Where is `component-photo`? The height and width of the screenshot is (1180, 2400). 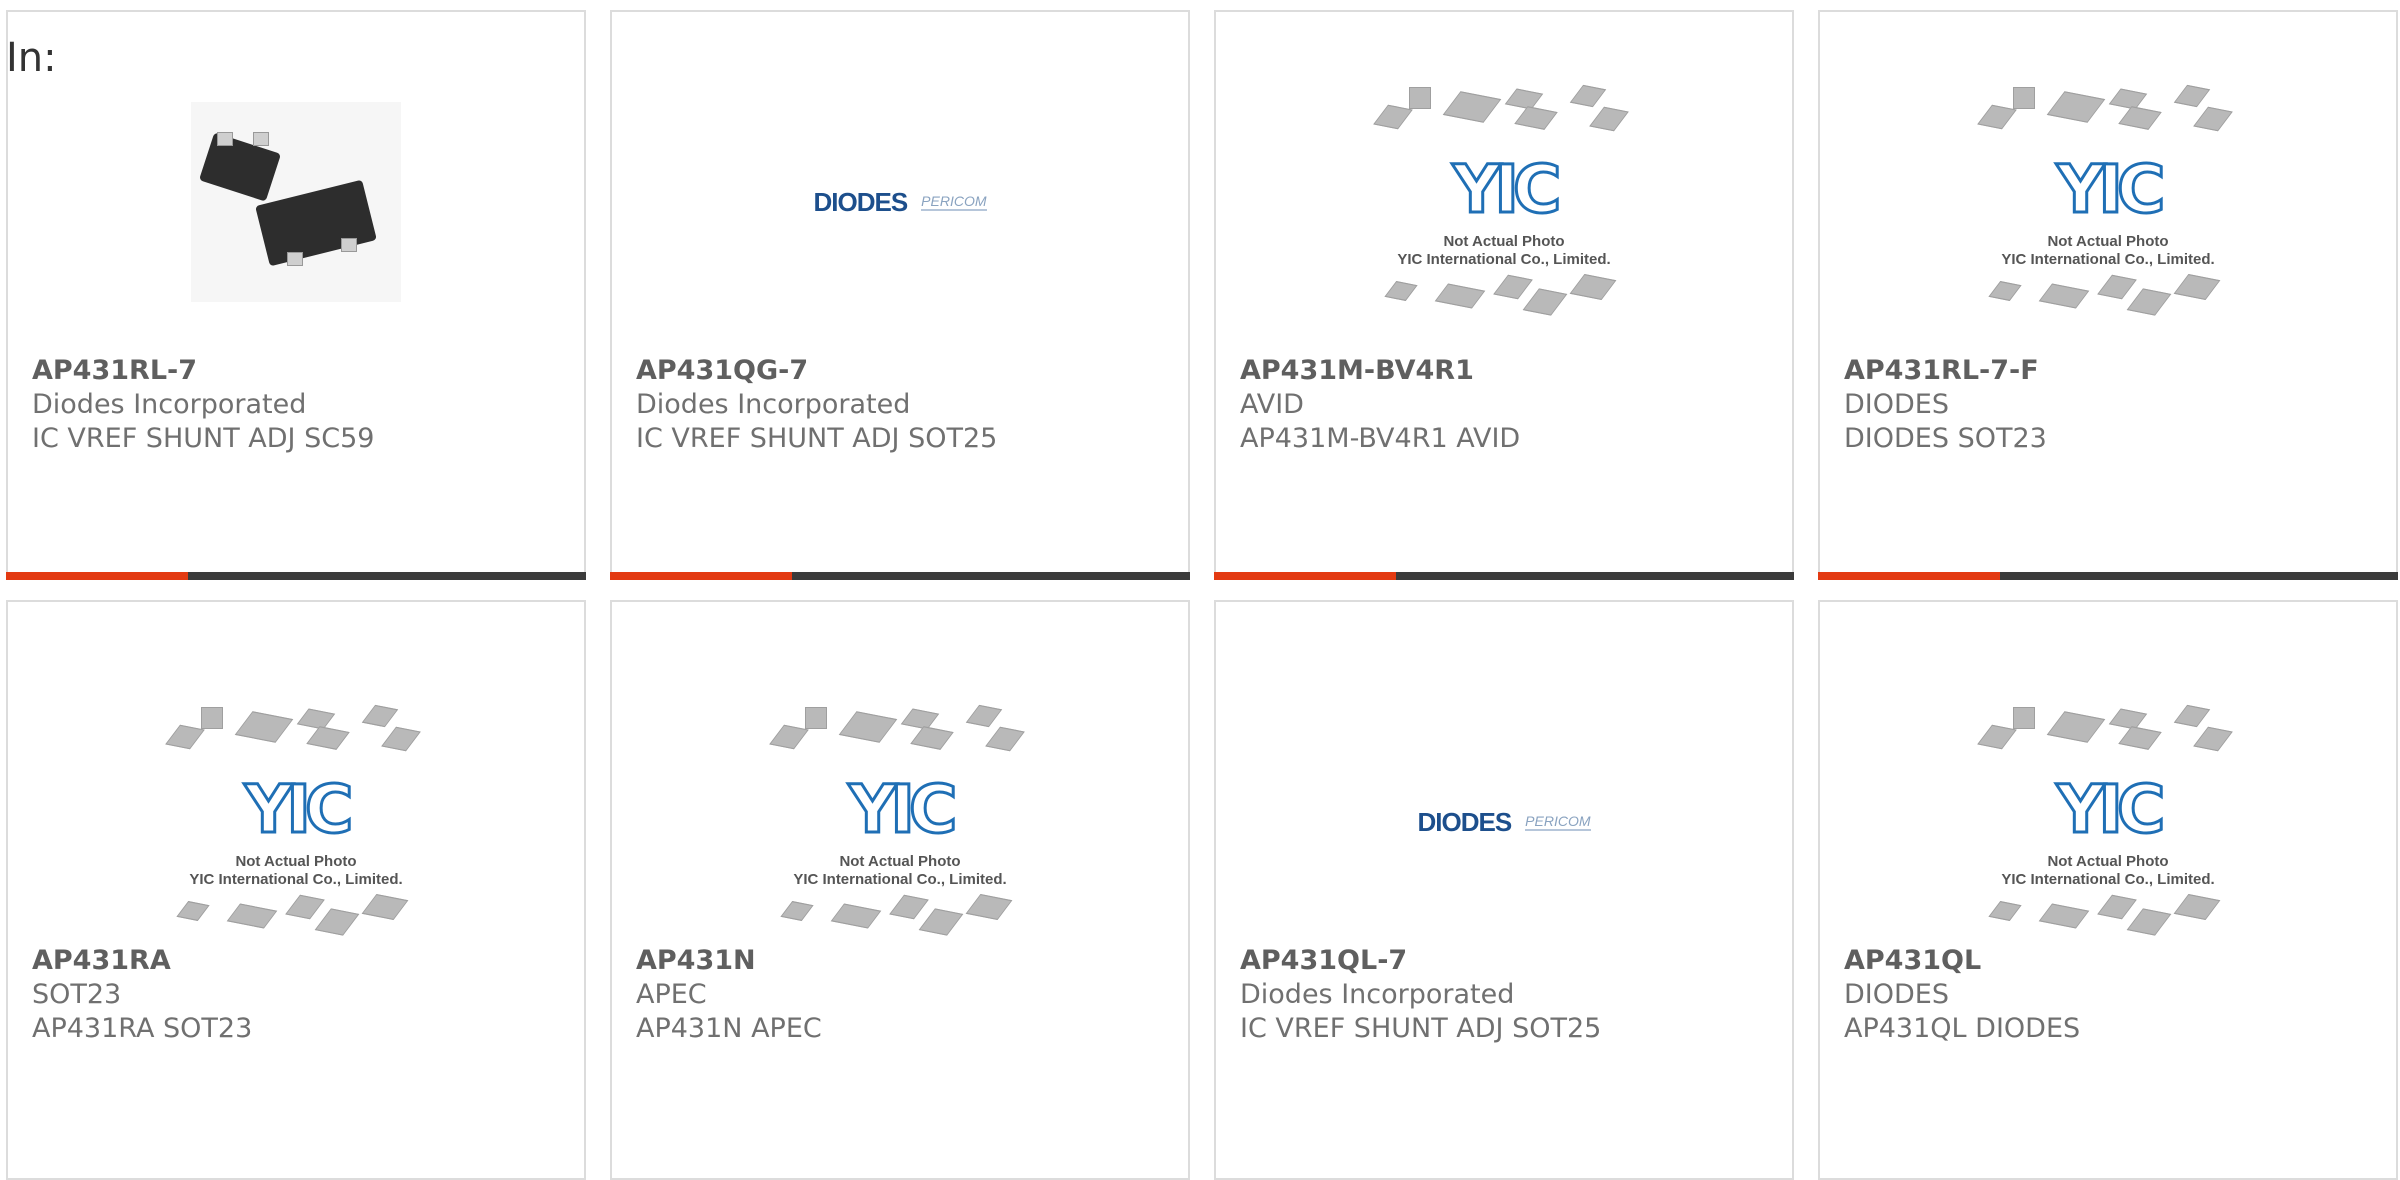
component-photo is located at coordinates (296, 202).